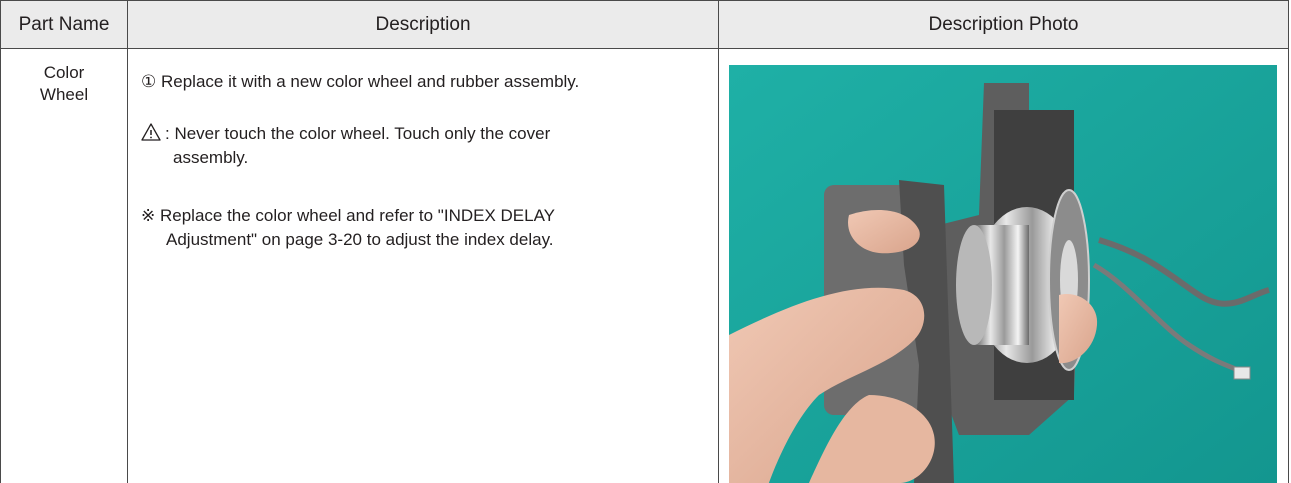 This screenshot has width=1291, height=483. Describe the element at coordinates (127, 241) in the screenshot. I see `grid-line-col1` at that location.